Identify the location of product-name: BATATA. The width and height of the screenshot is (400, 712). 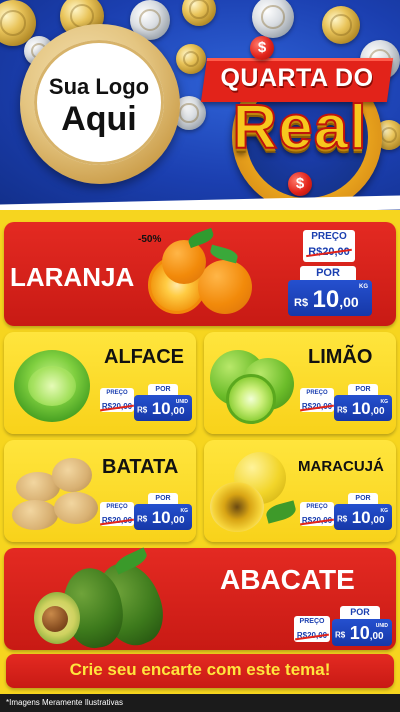
(140, 467).